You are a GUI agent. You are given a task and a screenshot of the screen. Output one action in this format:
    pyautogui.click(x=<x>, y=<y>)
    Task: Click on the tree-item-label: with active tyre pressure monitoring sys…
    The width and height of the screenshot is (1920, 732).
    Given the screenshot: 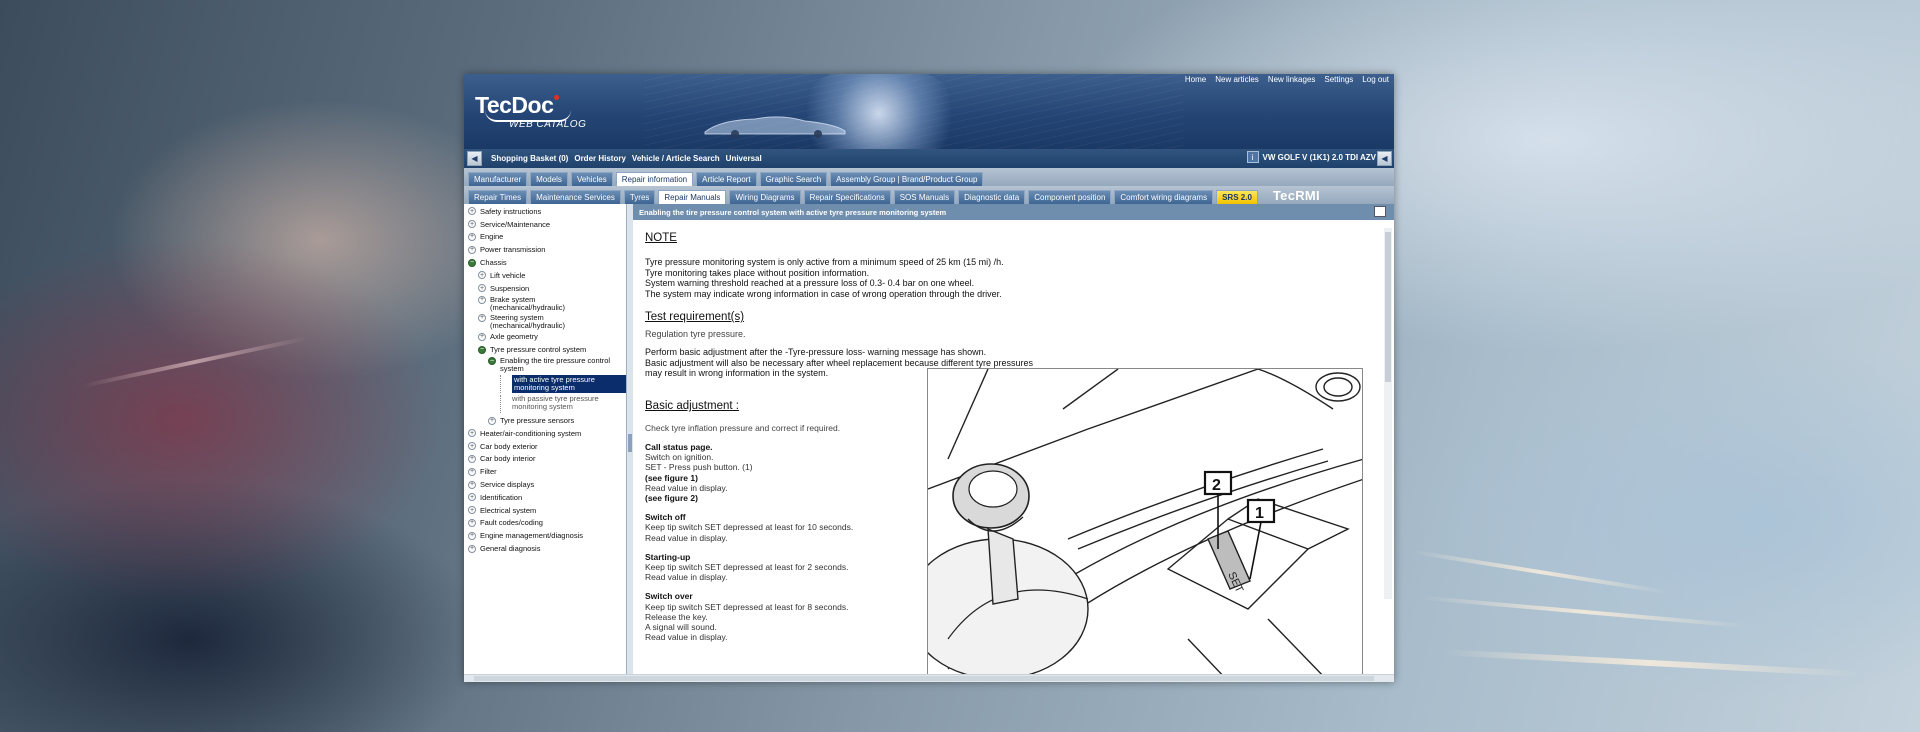 What is the action you would take?
    pyautogui.click(x=569, y=384)
    